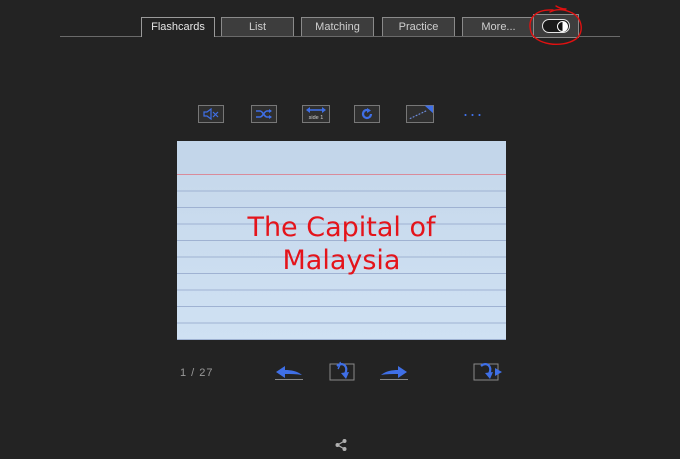  What do you see at coordinates (418, 26) in the screenshot?
I see `tab-practice: Practice` at bounding box center [418, 26].